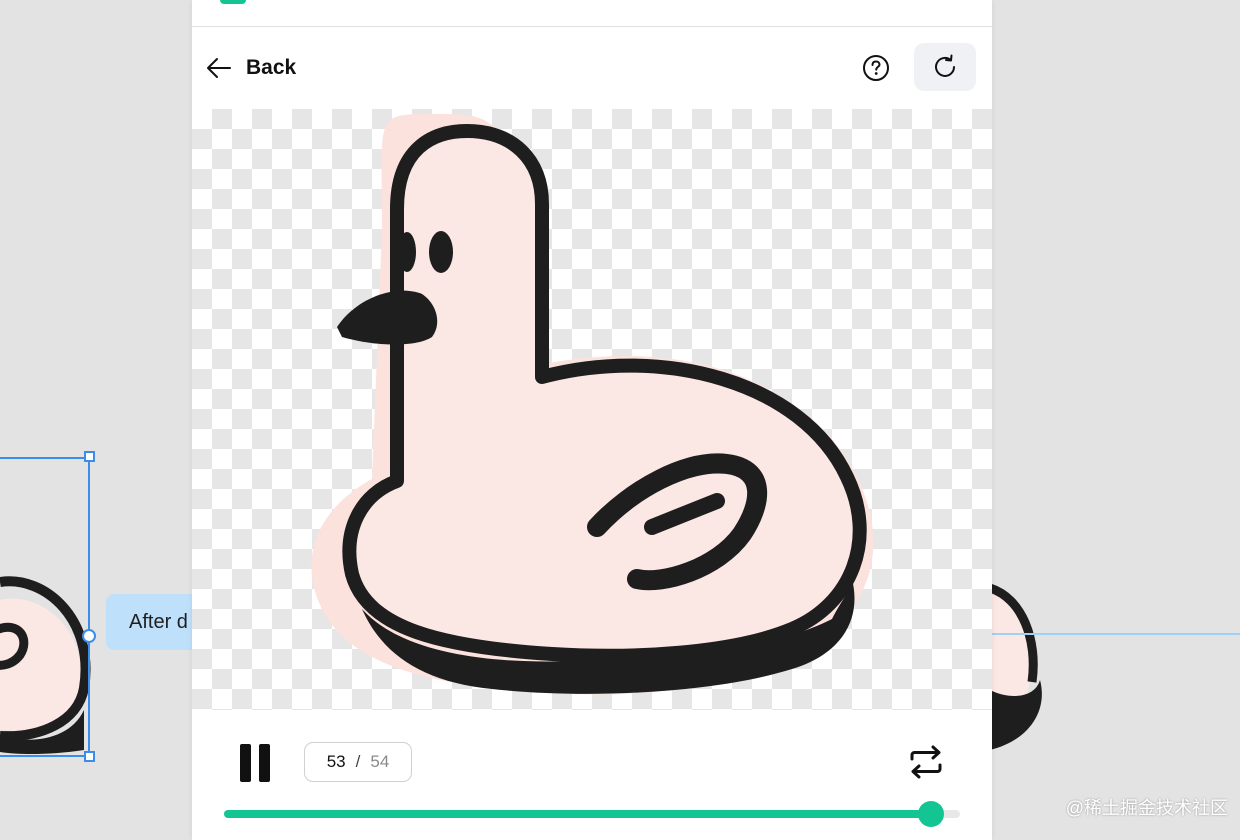 This screenshot has width=1240, height=840. I want to click on loop-icon, so click(926, 762).